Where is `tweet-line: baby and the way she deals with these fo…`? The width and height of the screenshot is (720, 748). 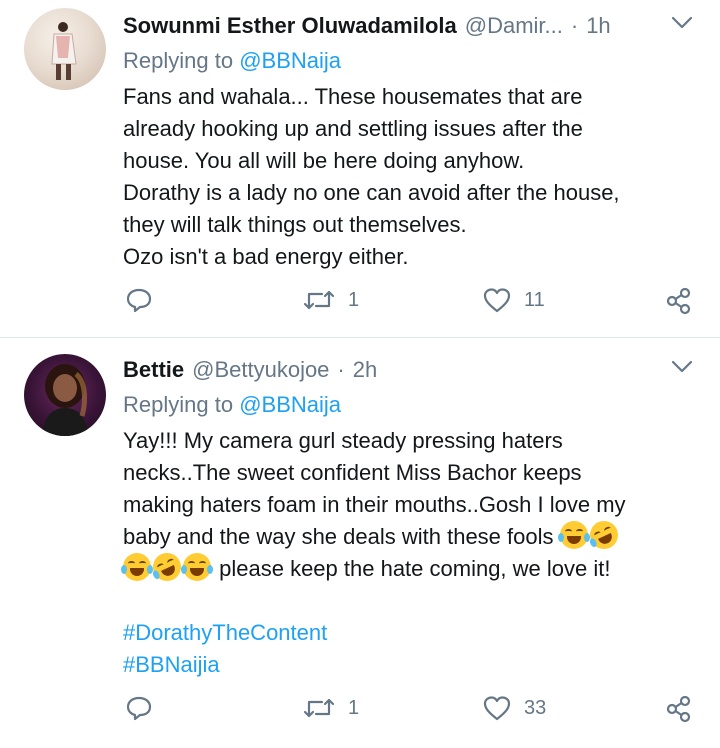 tweet-line: baby and the way she deals with these fo… is located at coordinates (338, 536).